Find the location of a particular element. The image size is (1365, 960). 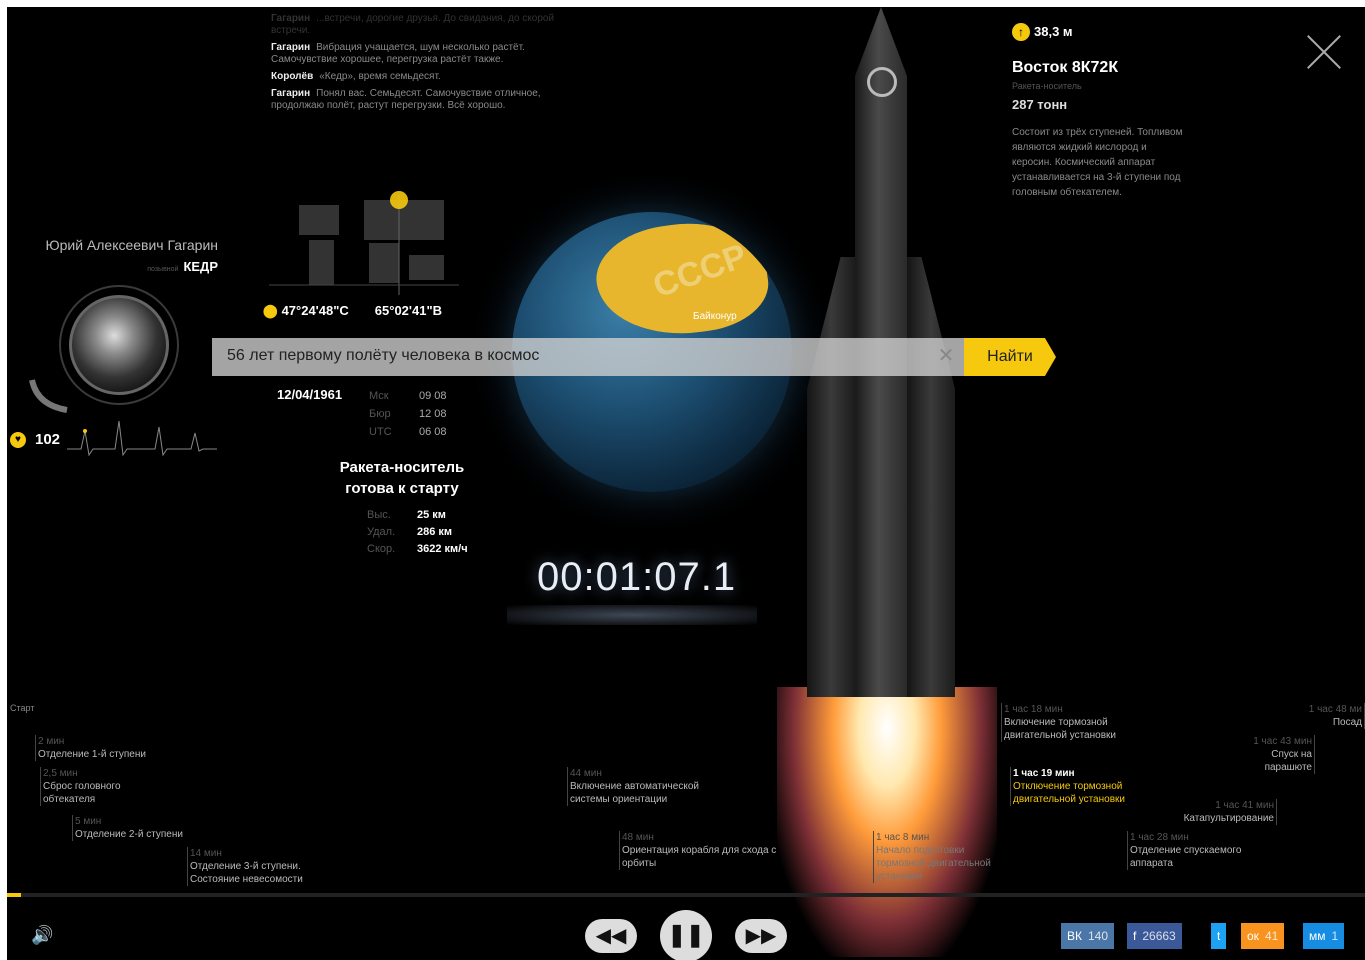

left-booster is located at coordinates (831, 477).